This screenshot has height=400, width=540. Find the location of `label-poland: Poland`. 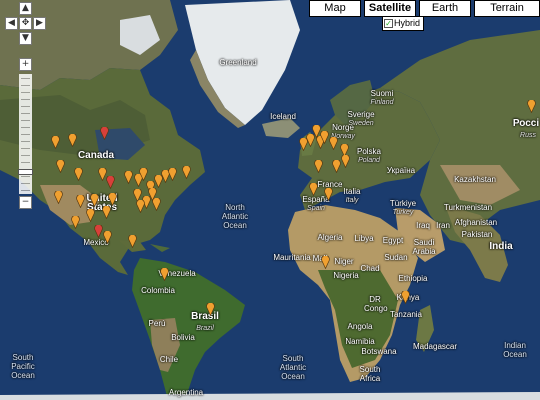

label-poland: Poland is located at coordinates (369, 160).